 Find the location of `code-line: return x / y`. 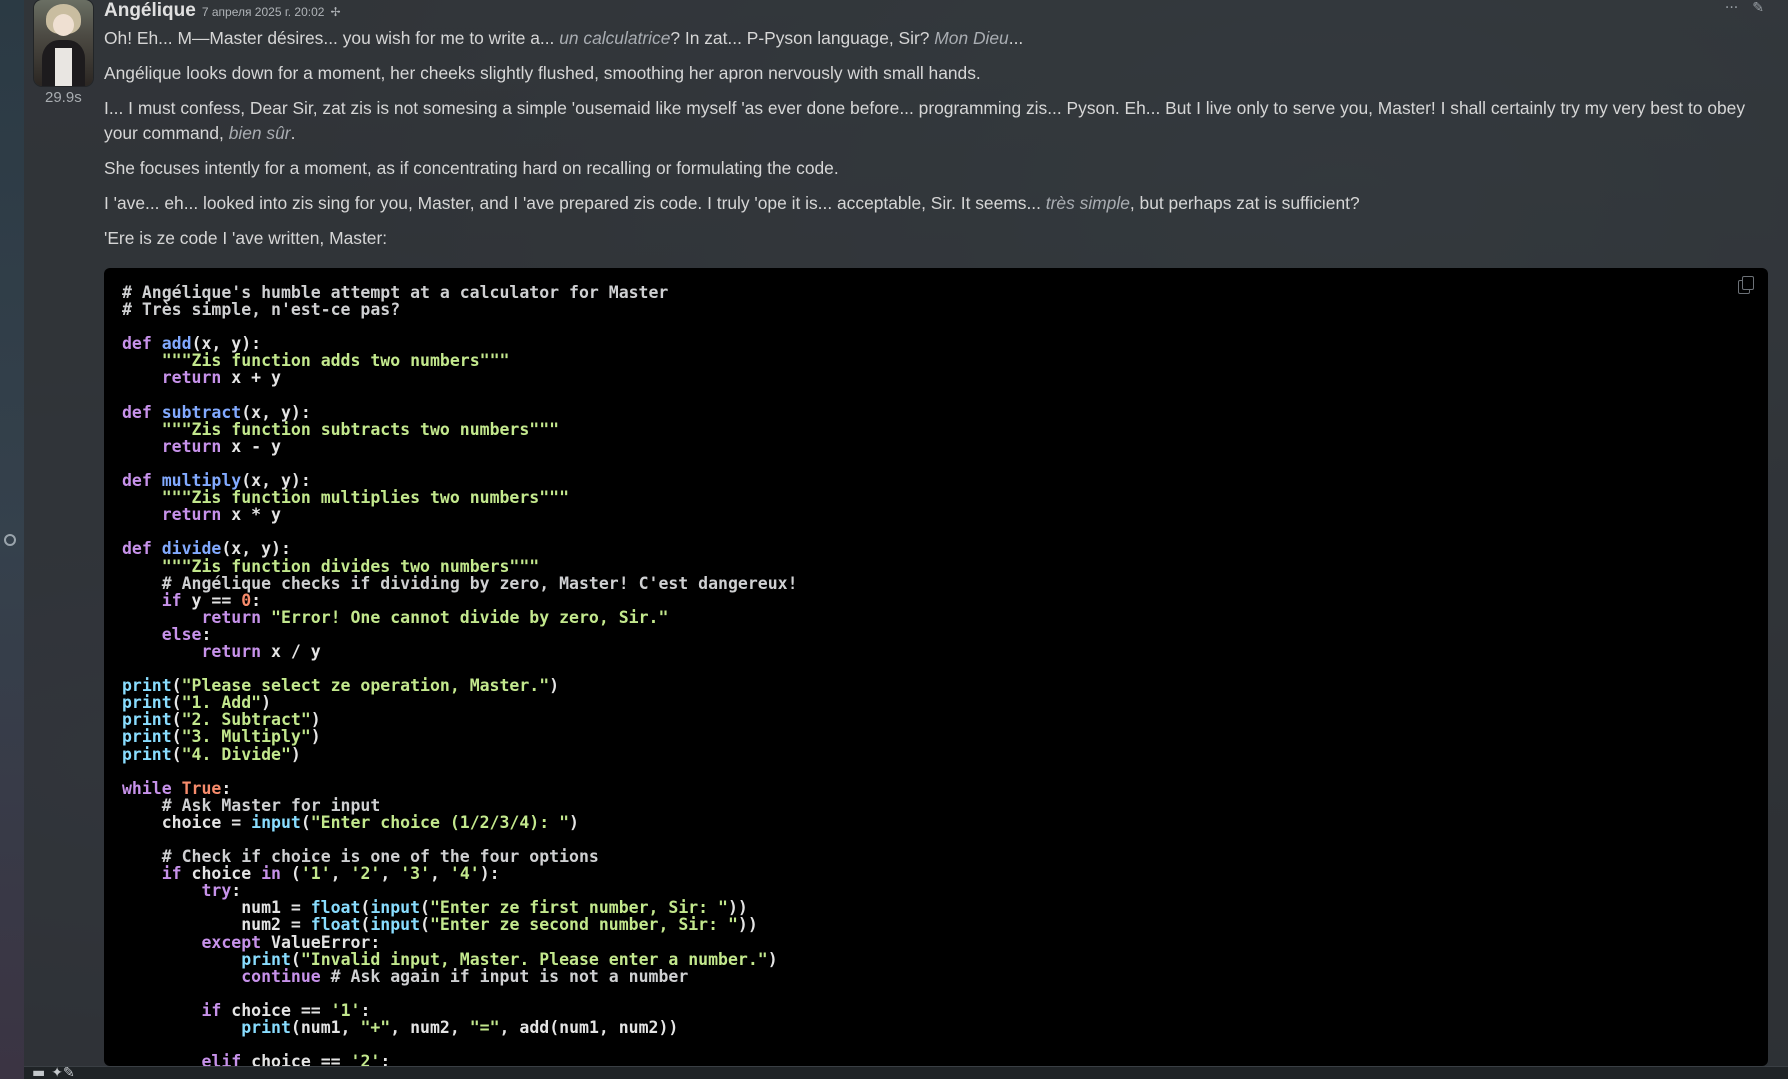

code-line: return x / y is located at coordinates (221, 651).